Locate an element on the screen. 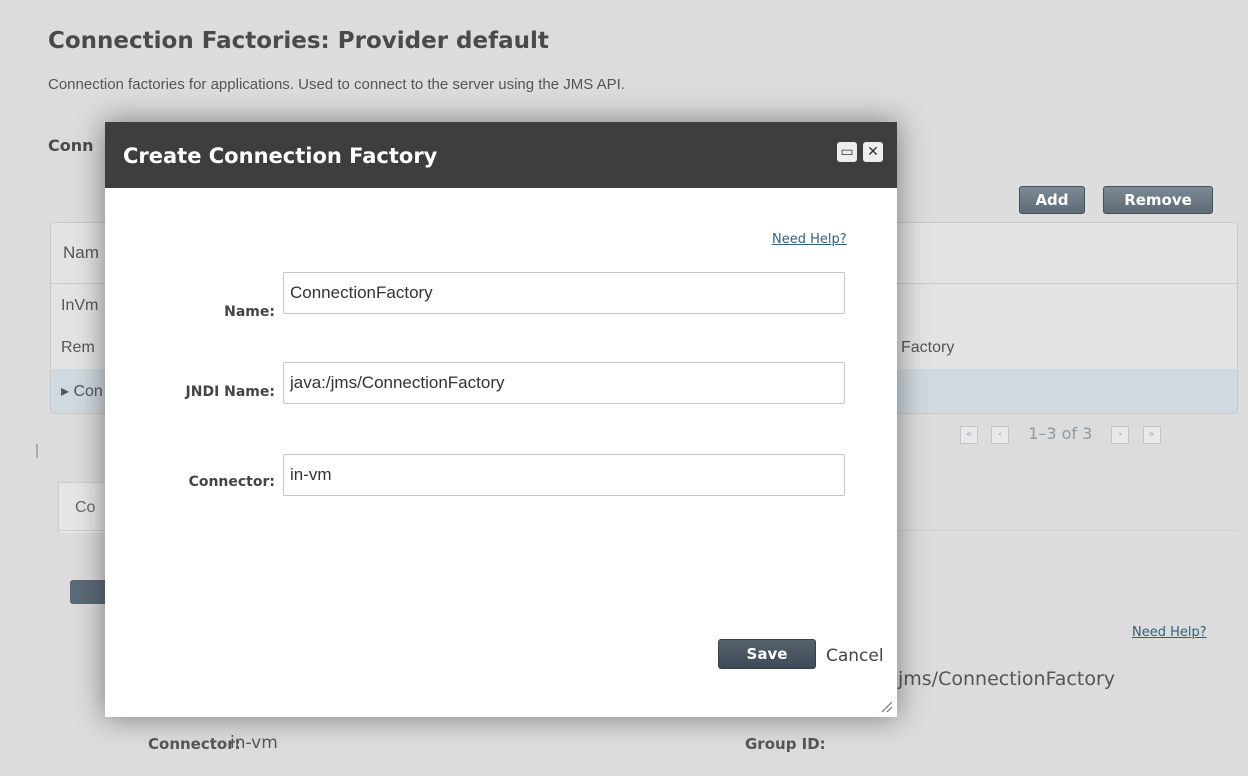 The width and height of the screenshot is (1248, 776). last-page-icon: » is located at coordinates (1151, 434).